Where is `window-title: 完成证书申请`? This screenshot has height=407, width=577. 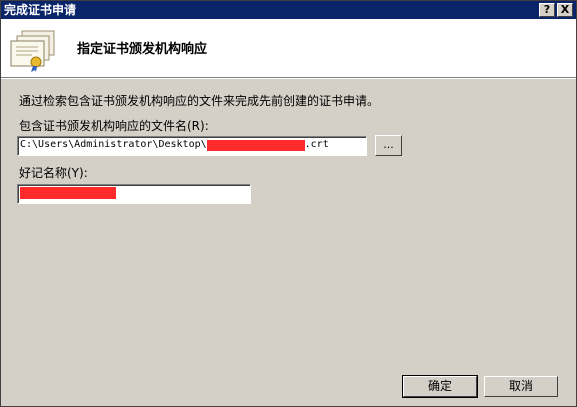 window-title: 完成证书申请 is located at coordinates (40, 10).